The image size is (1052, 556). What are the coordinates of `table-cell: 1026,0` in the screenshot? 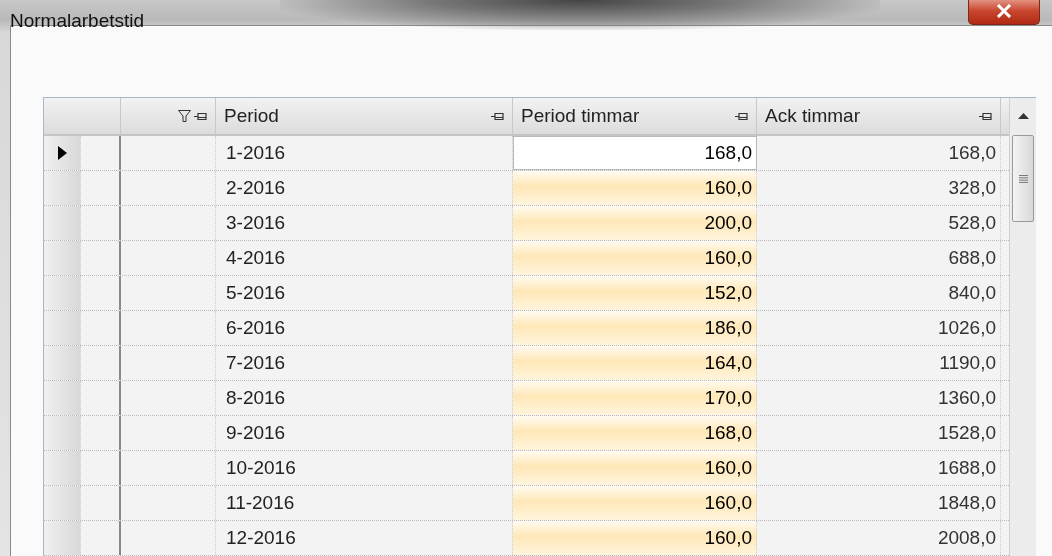 It's located at (879, 328).